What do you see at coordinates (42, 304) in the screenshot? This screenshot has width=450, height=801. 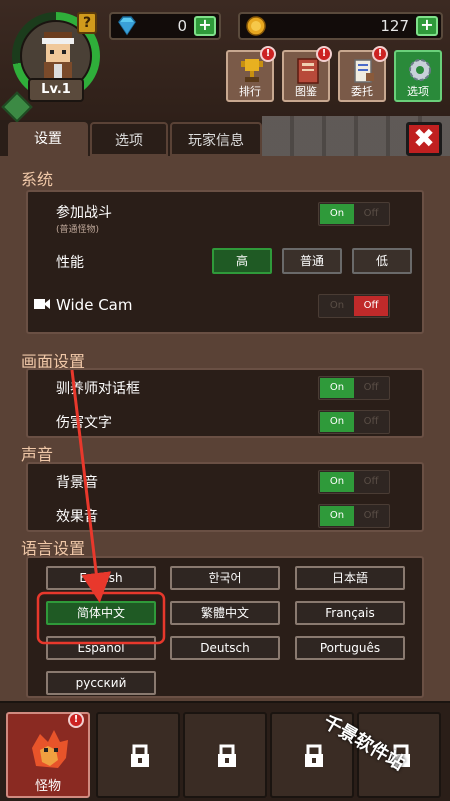 I see `camera-icon` at bounding box center [42, 304].